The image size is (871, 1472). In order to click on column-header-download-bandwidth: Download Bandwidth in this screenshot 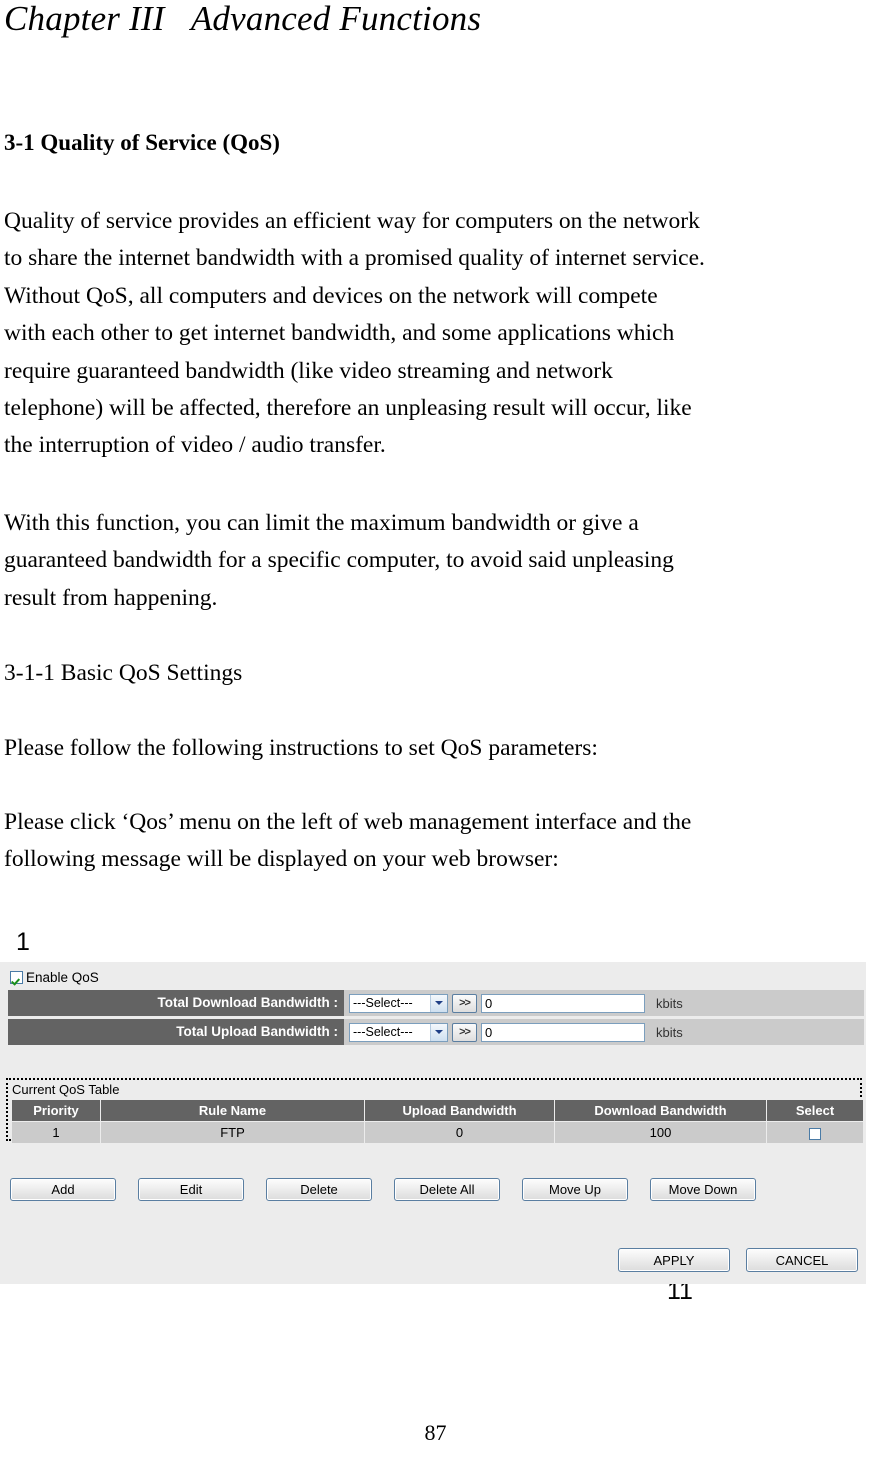, I will do `click(660, 1110)`.